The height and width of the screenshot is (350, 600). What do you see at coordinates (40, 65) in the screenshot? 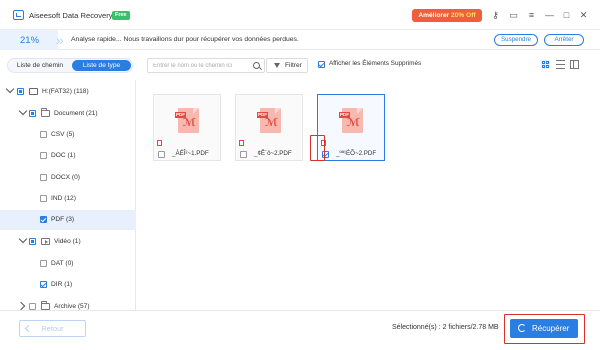
I see `tab-path-list: Liste de chemin` at bounding box center [40, 65].